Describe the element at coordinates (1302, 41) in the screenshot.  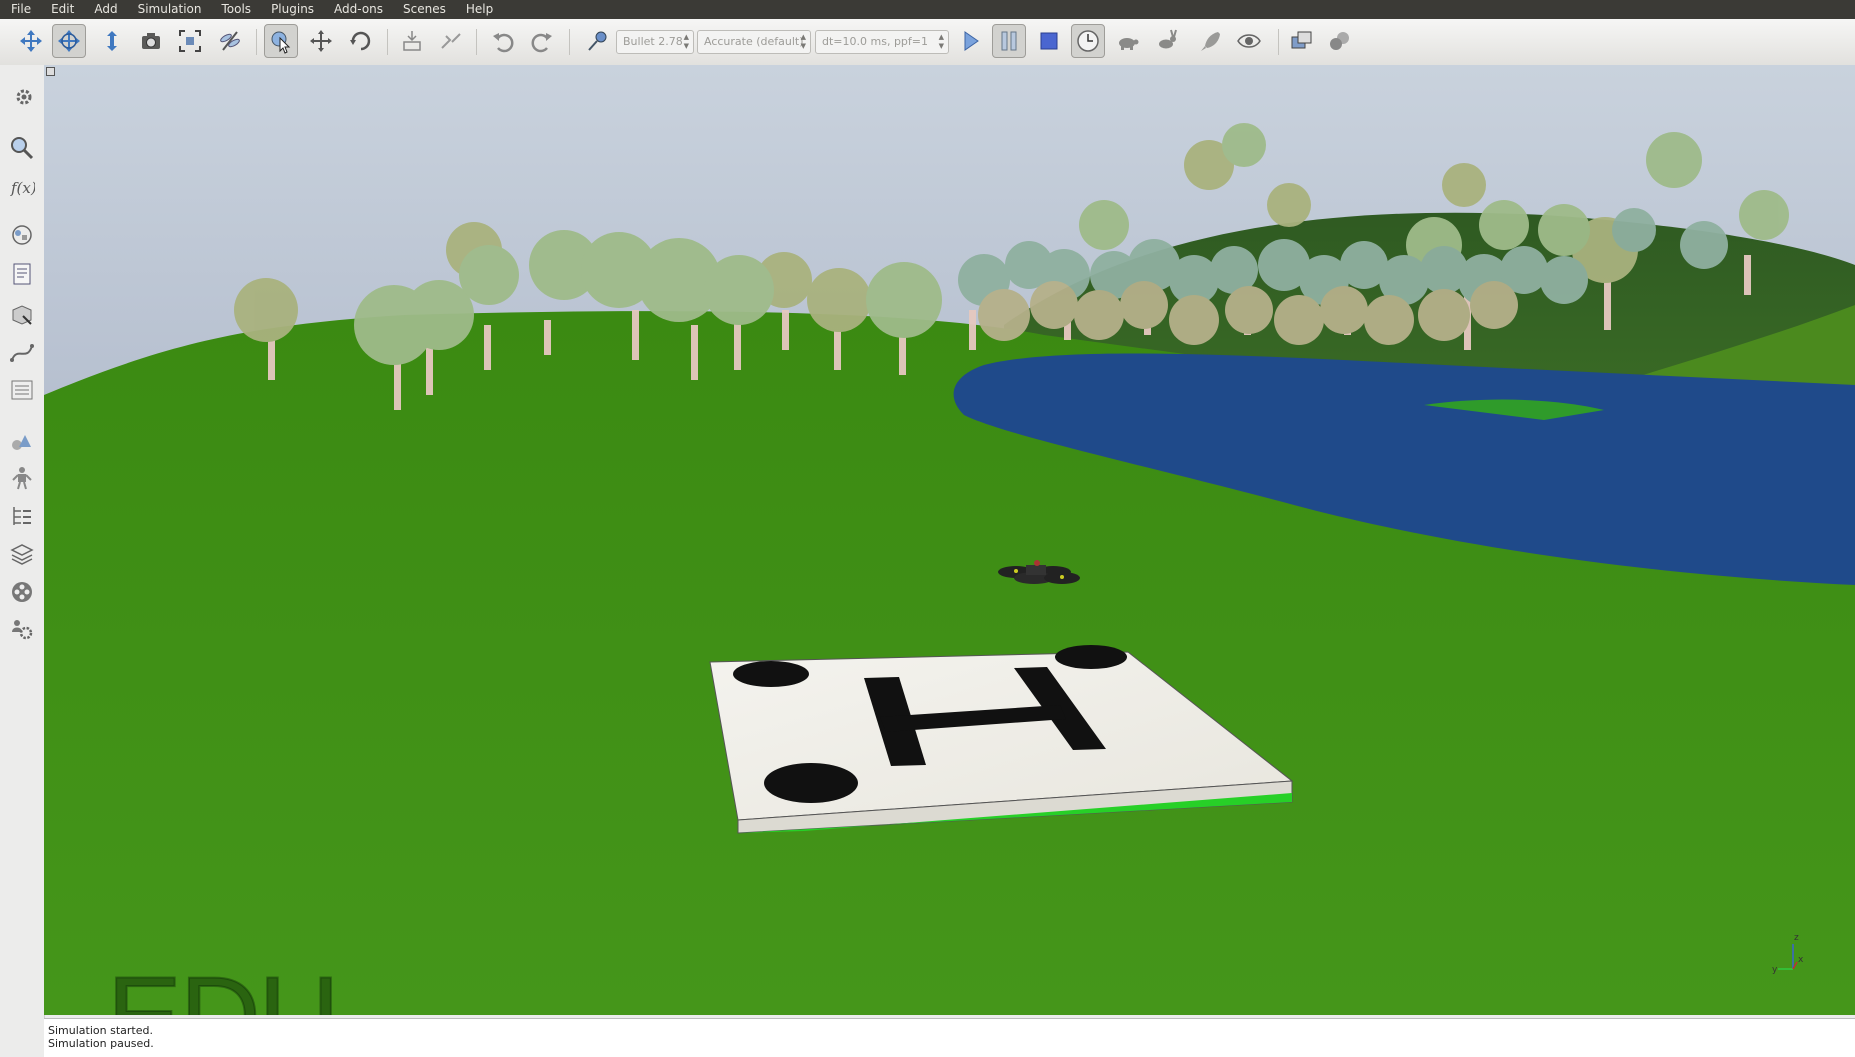
I see `page-selector-button` at that location.